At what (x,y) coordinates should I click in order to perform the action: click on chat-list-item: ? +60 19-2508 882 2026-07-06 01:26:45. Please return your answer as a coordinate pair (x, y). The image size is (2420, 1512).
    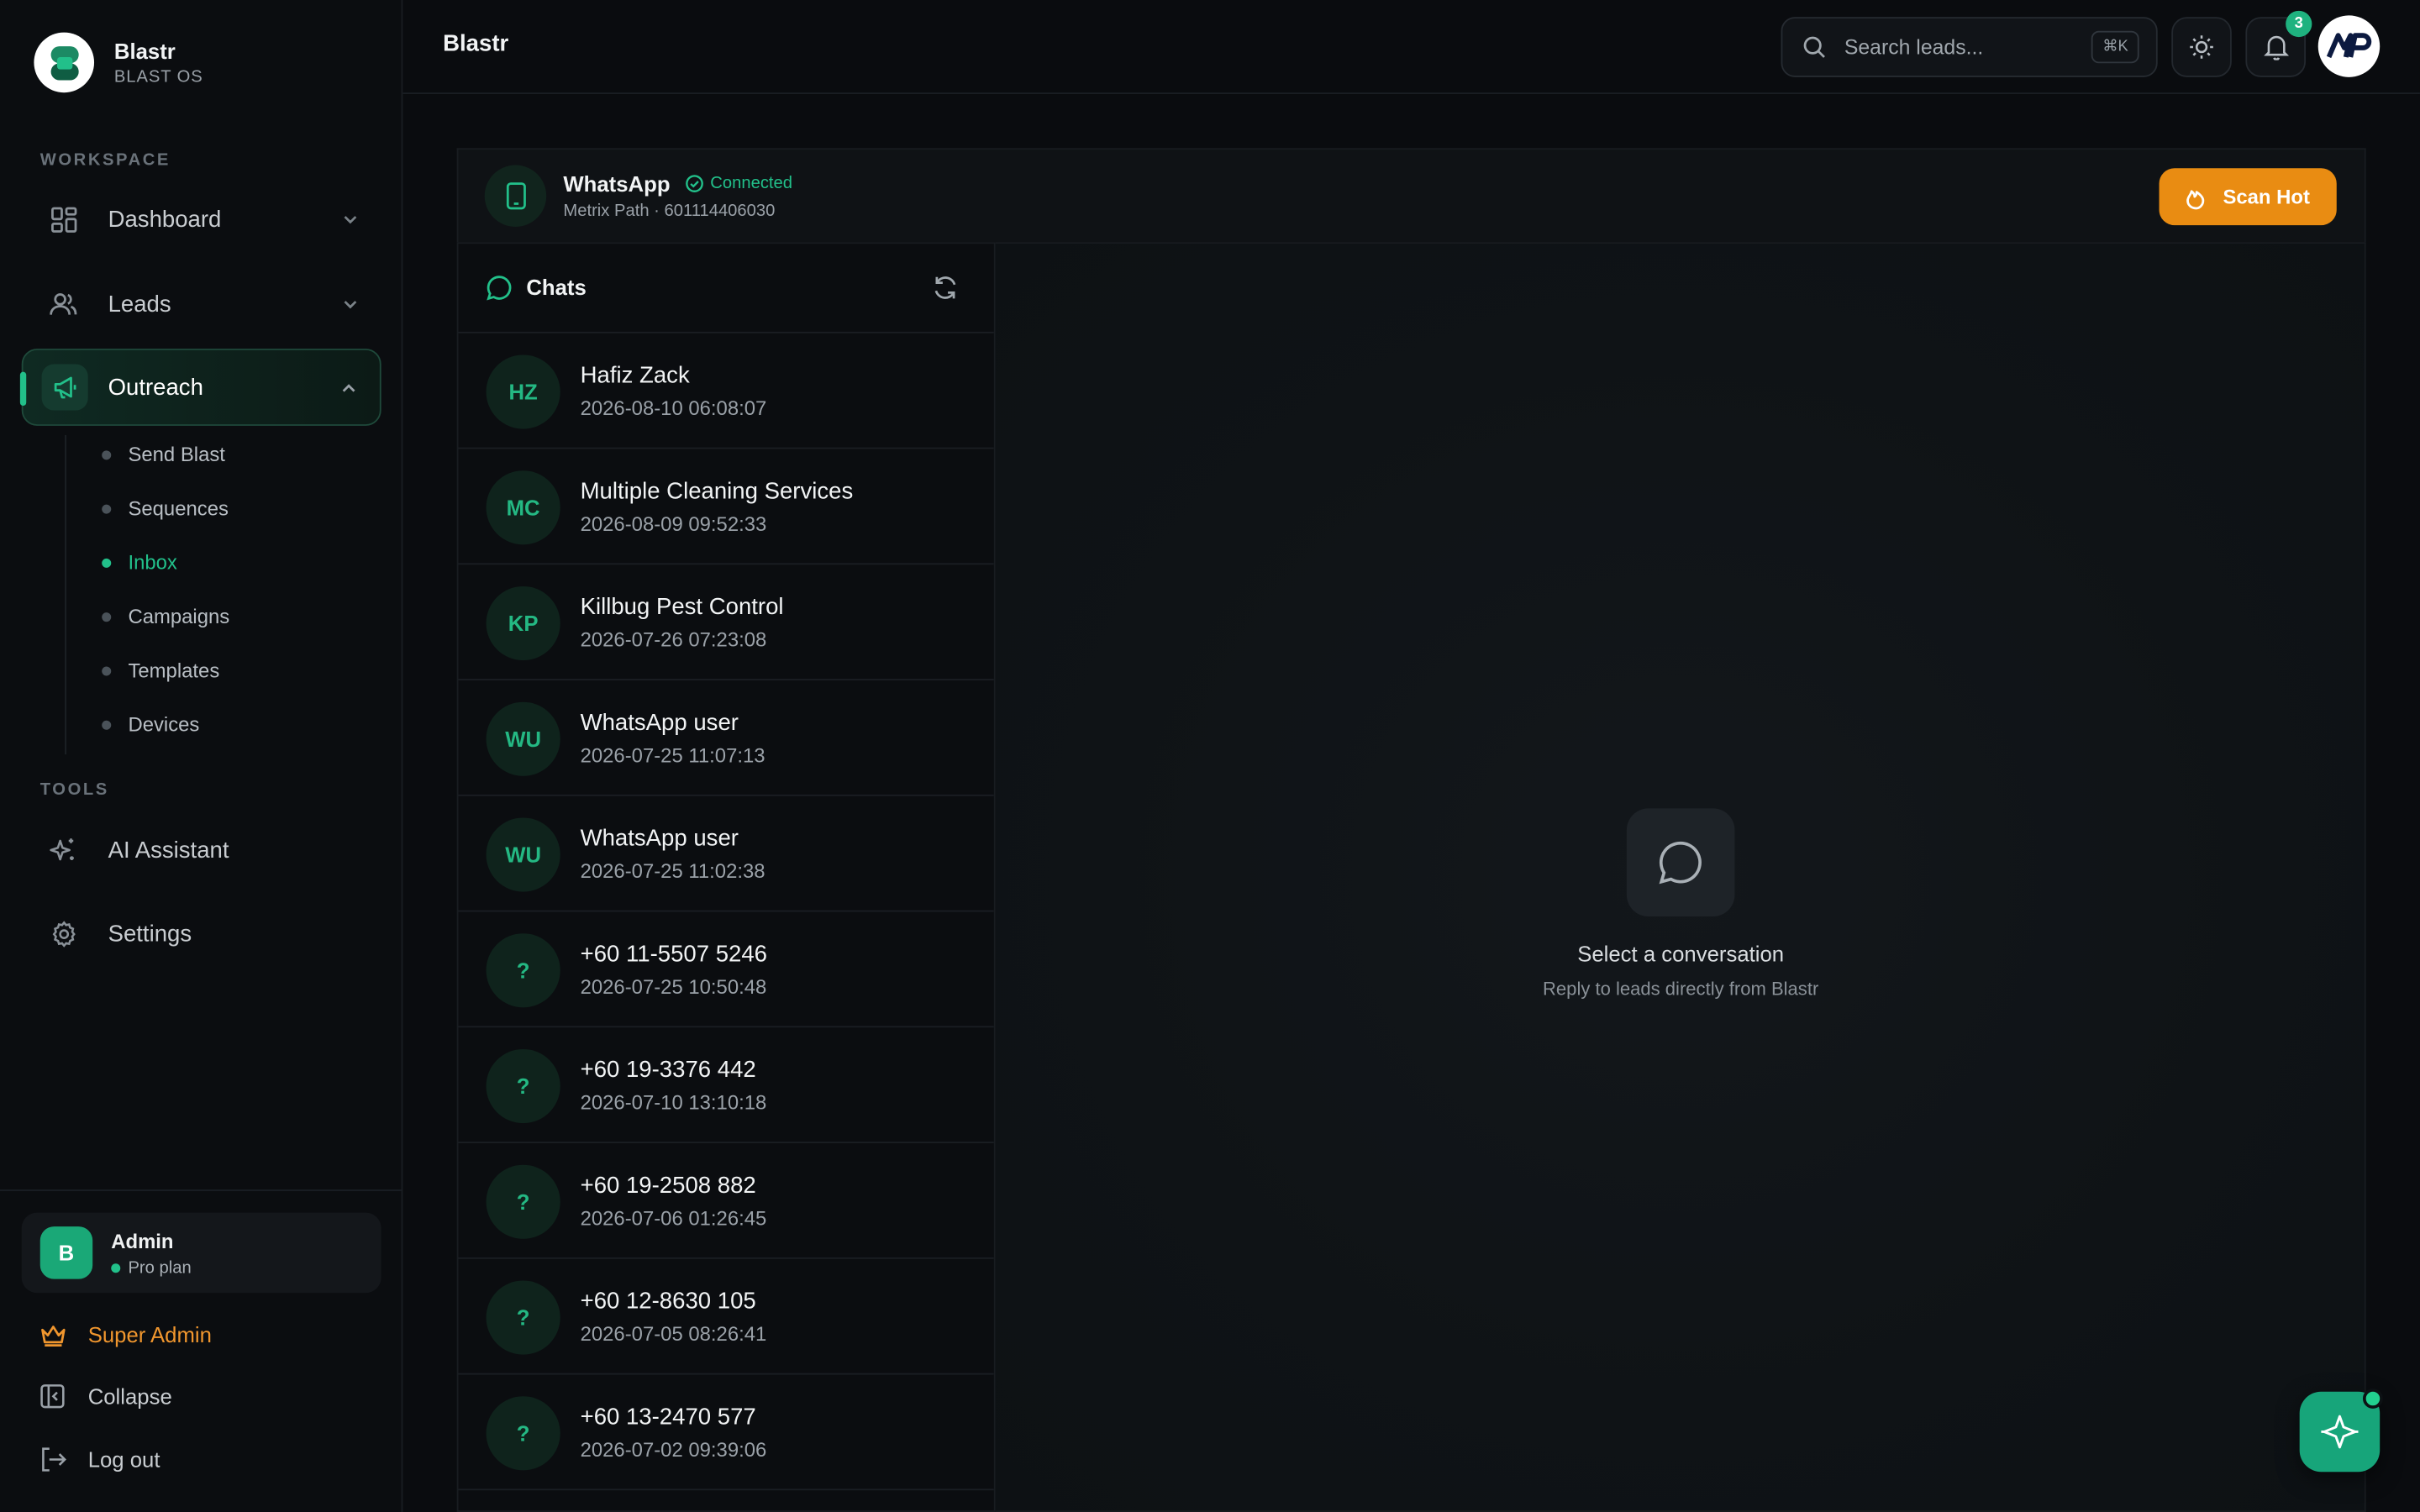
    Looking at the image, I should click on (726, 1201).